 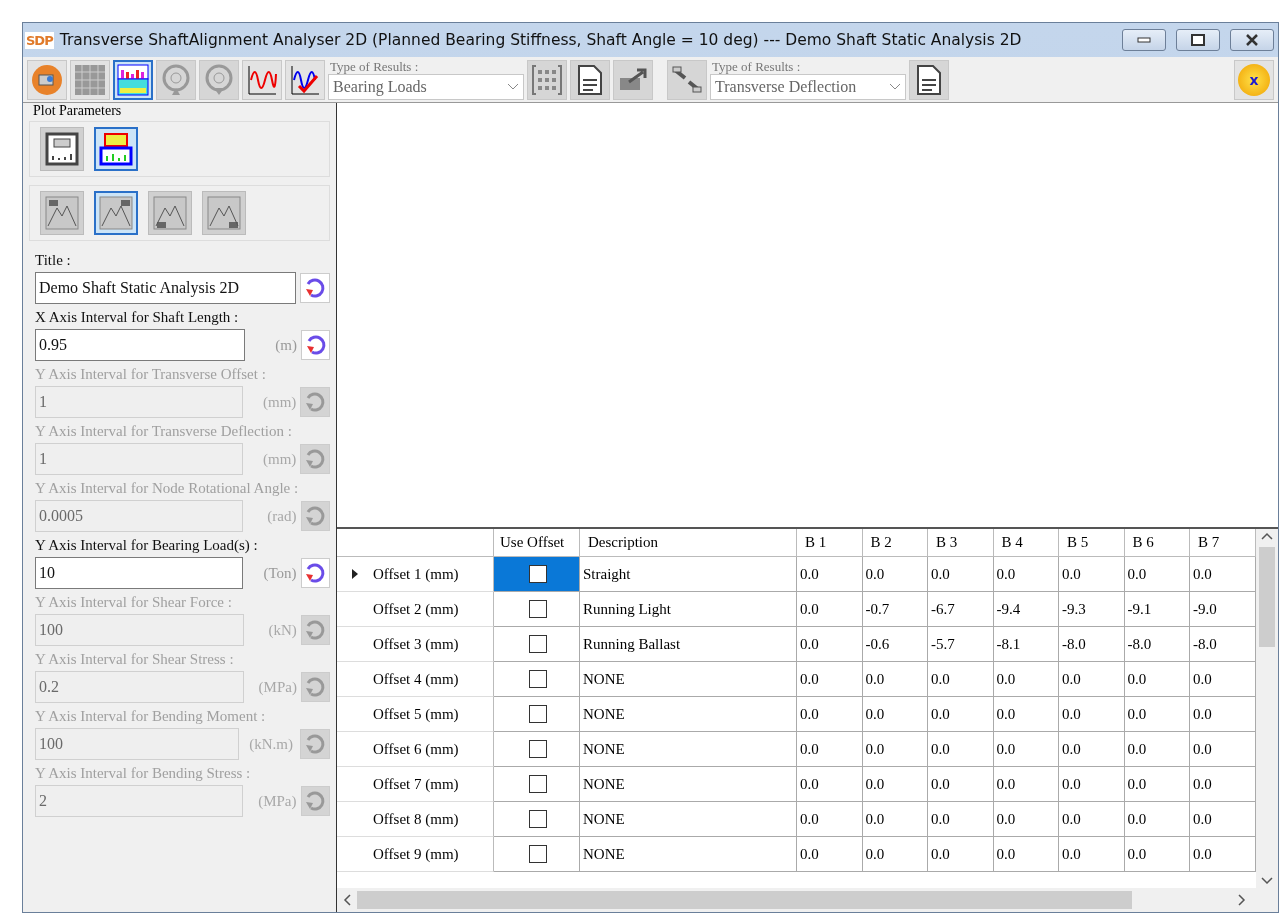 I want to click on tools-button, so click(x=687, y=79).